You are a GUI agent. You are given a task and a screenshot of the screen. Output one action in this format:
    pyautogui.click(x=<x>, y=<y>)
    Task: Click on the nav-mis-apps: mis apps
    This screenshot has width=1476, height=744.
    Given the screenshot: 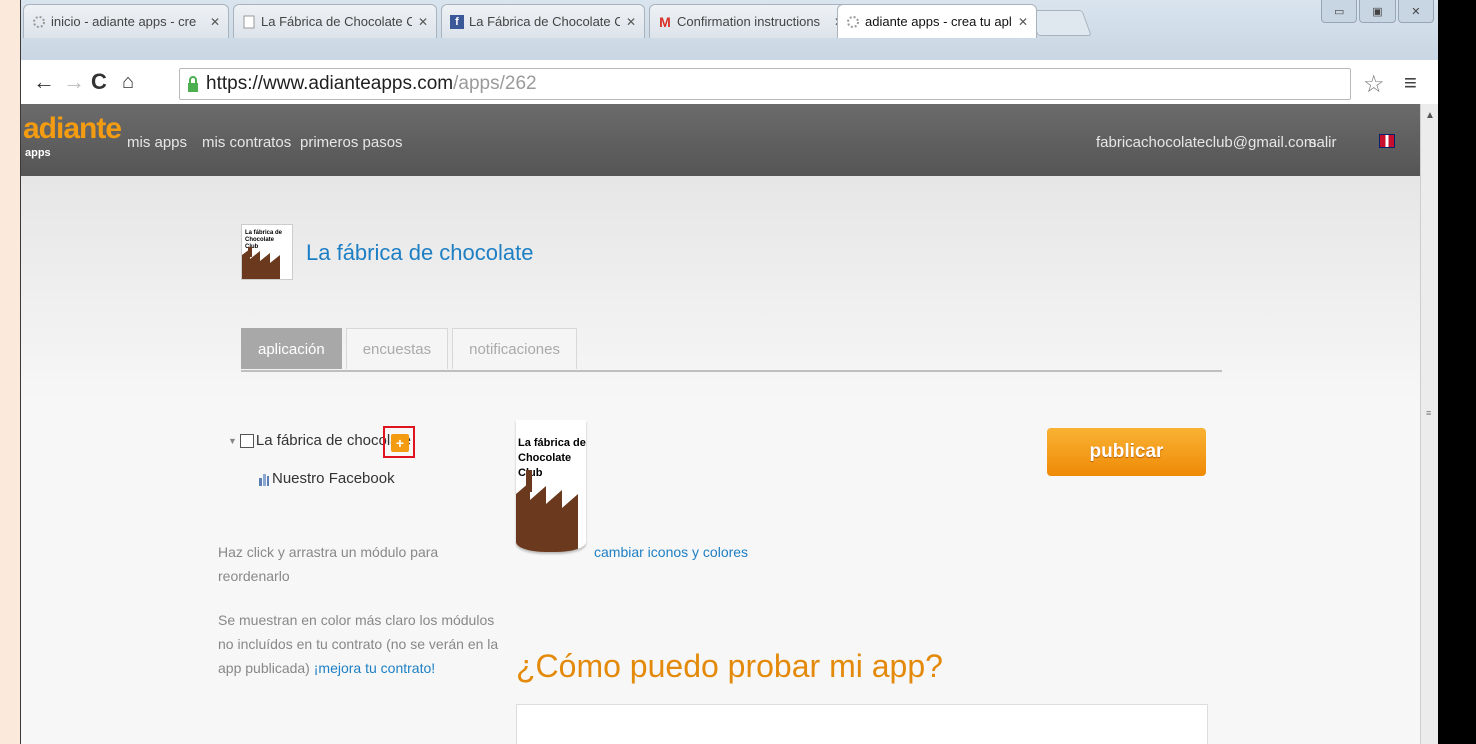 What is the action you would take?
    pyautogui.click(x=157, y=142)
    